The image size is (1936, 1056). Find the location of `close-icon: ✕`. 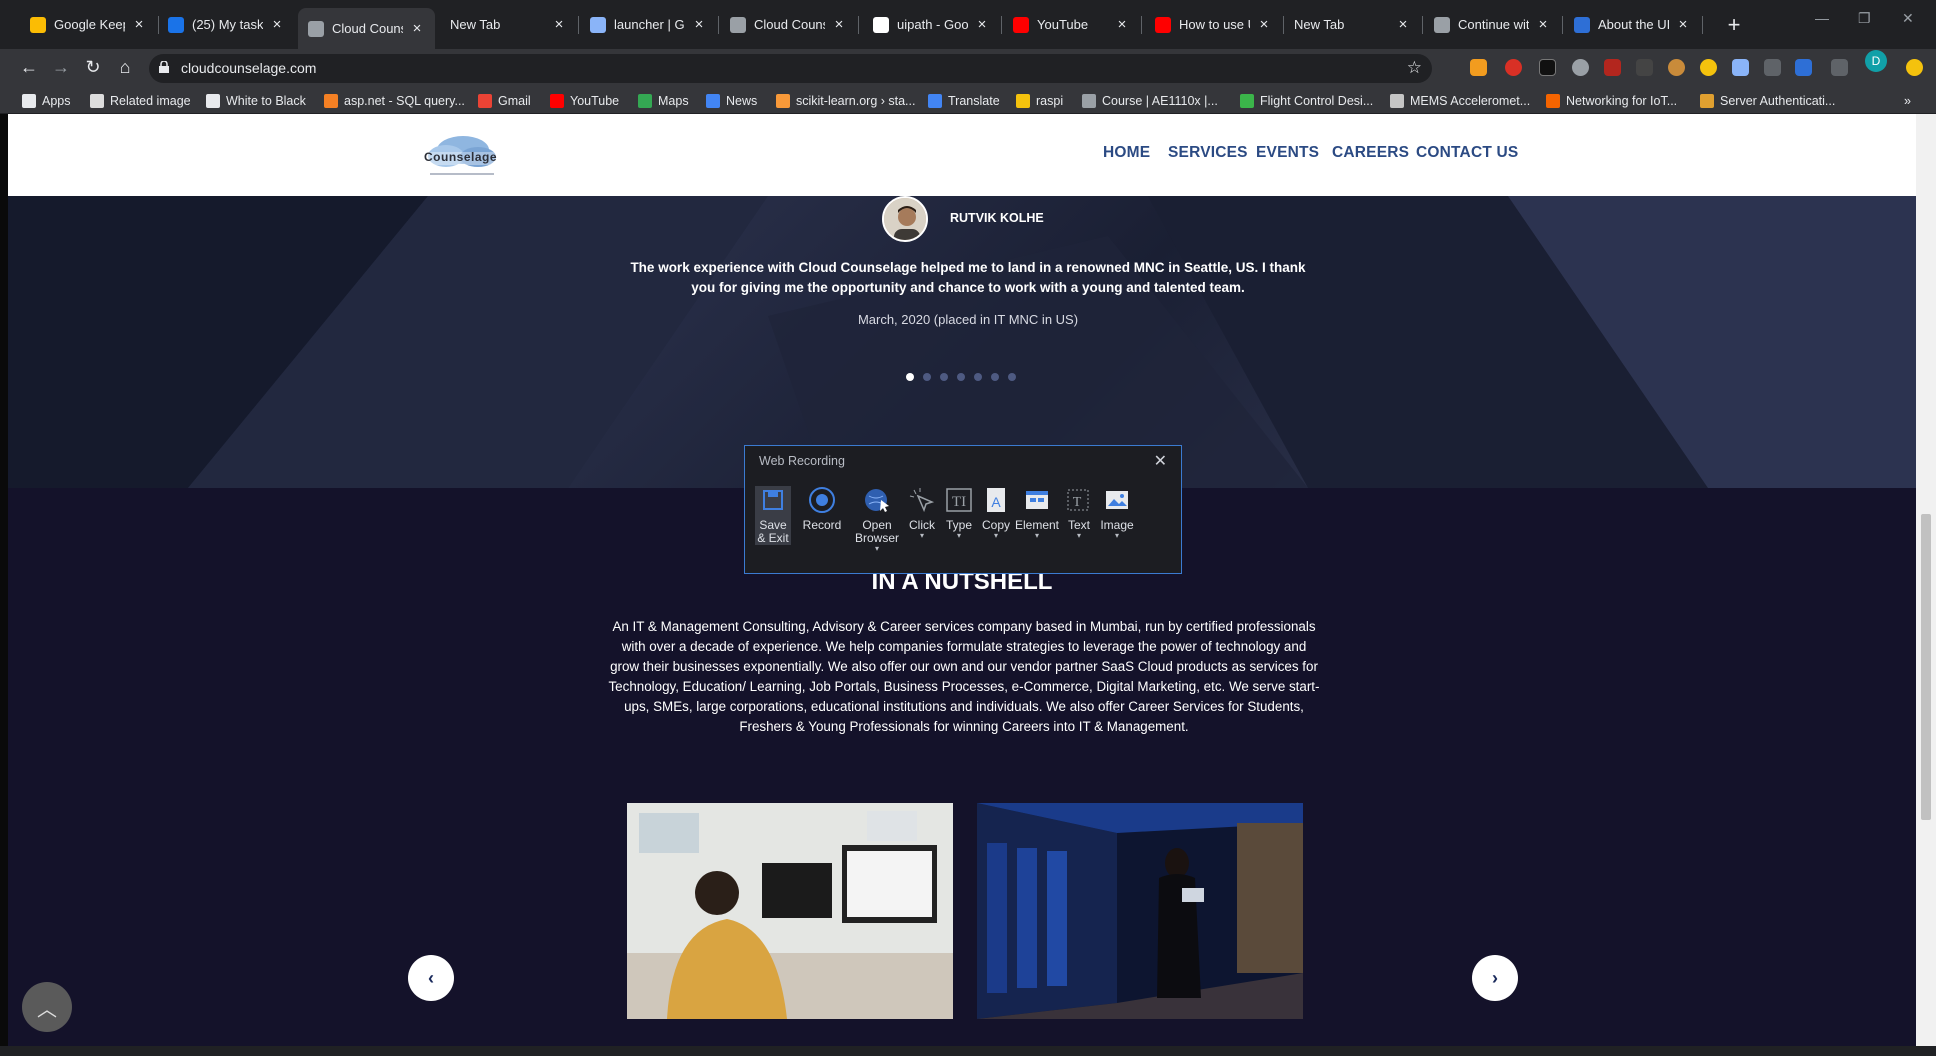

close-icon: ✕ is located at coordinates (1160, 461).